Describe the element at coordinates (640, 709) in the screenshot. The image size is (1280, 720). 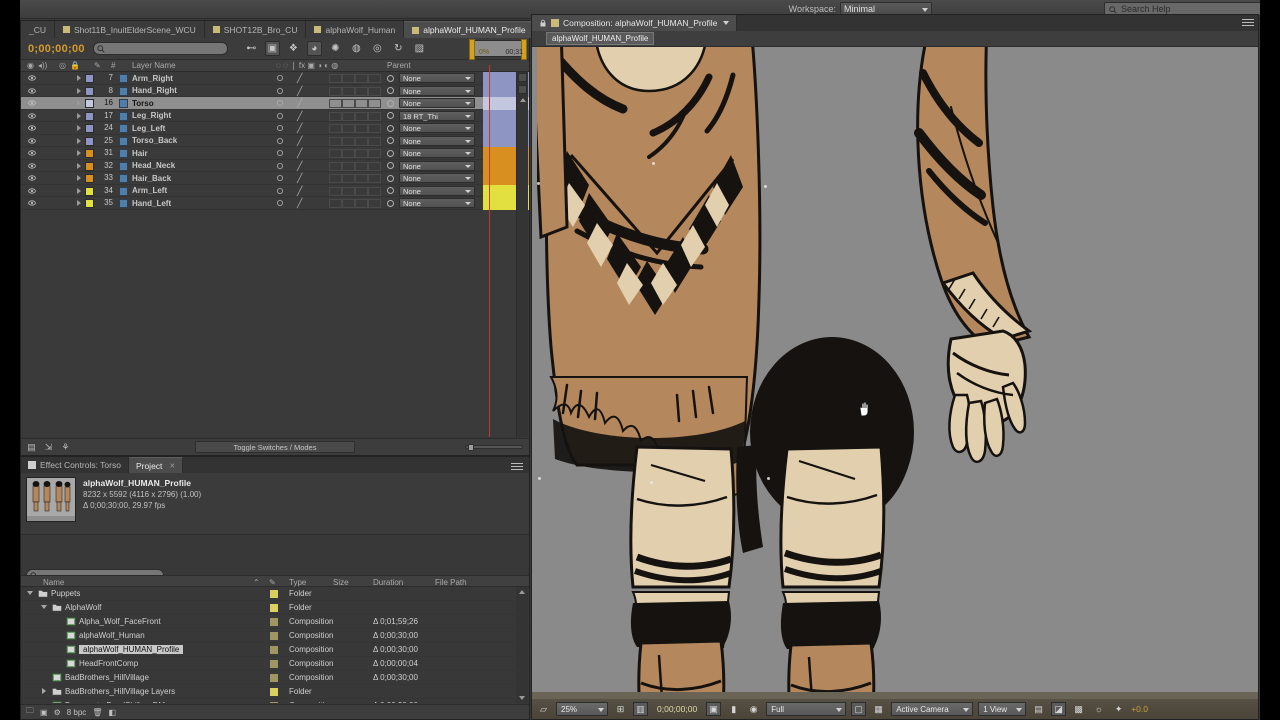
I see `toggle-mask-paths-icon: ▥` at that location.